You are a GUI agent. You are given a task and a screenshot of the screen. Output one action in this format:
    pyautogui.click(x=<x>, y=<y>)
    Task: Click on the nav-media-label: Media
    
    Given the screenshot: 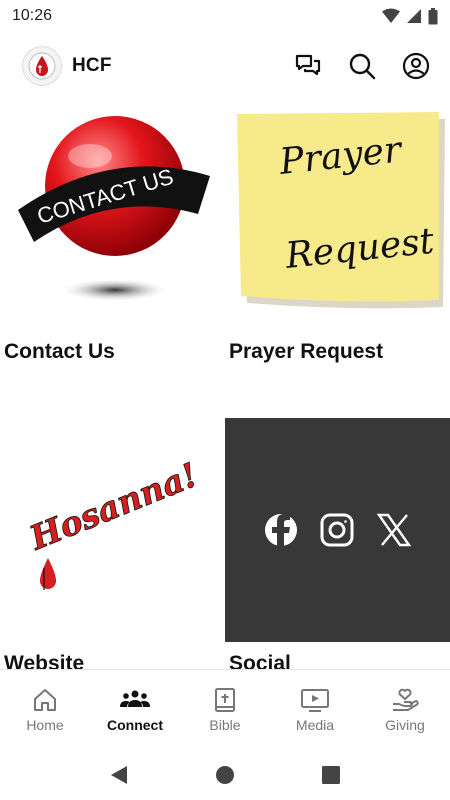 What is the action you would take?
    pyautogui.click(x=315, y=724)
    